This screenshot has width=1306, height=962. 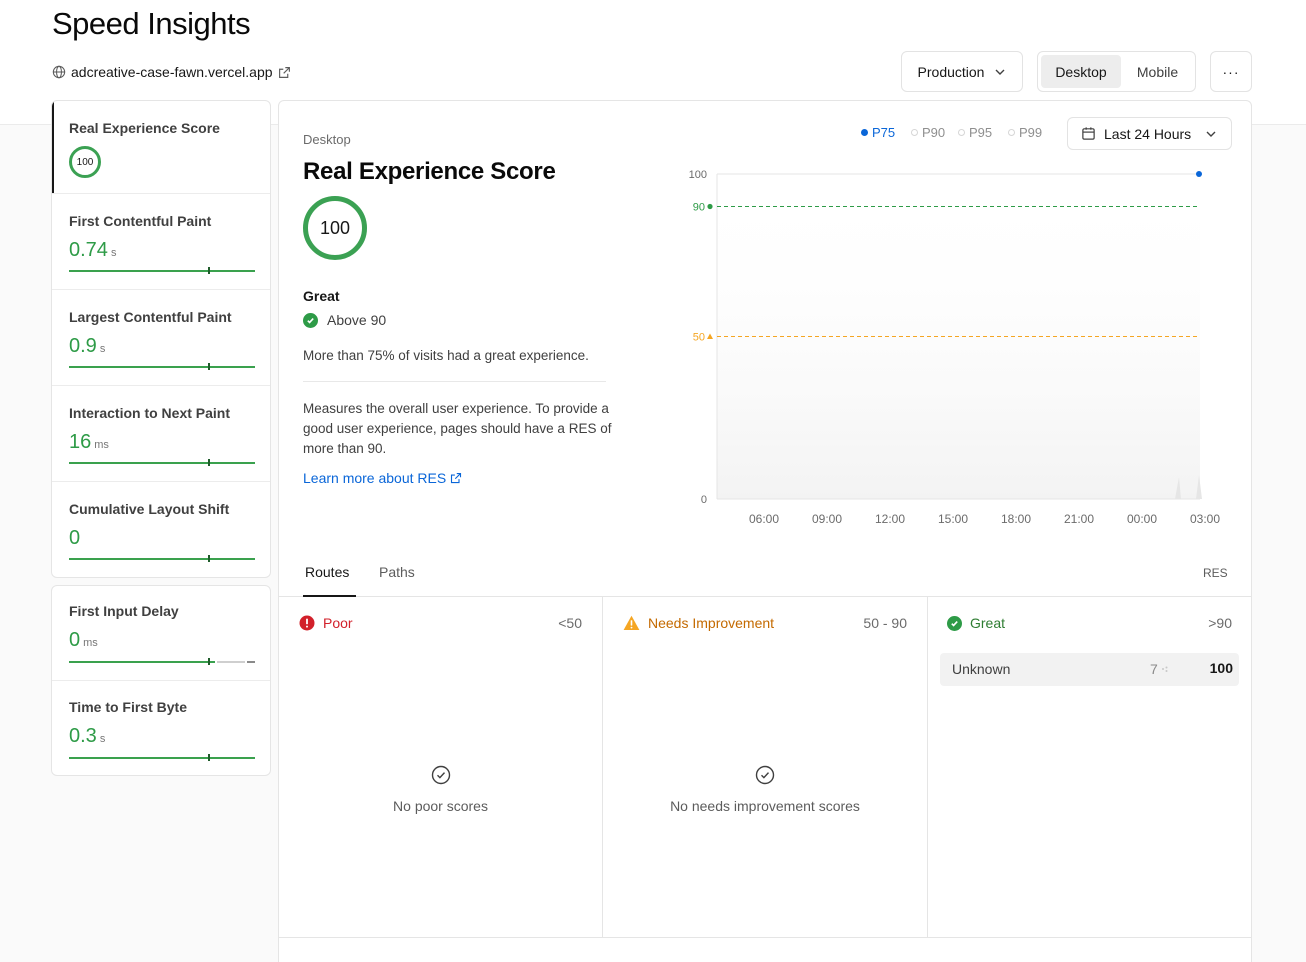 What do you see at coordinates (307, 623) in the screenshot?
I see `alert-circle-icon` at bounding box center [307, 623].